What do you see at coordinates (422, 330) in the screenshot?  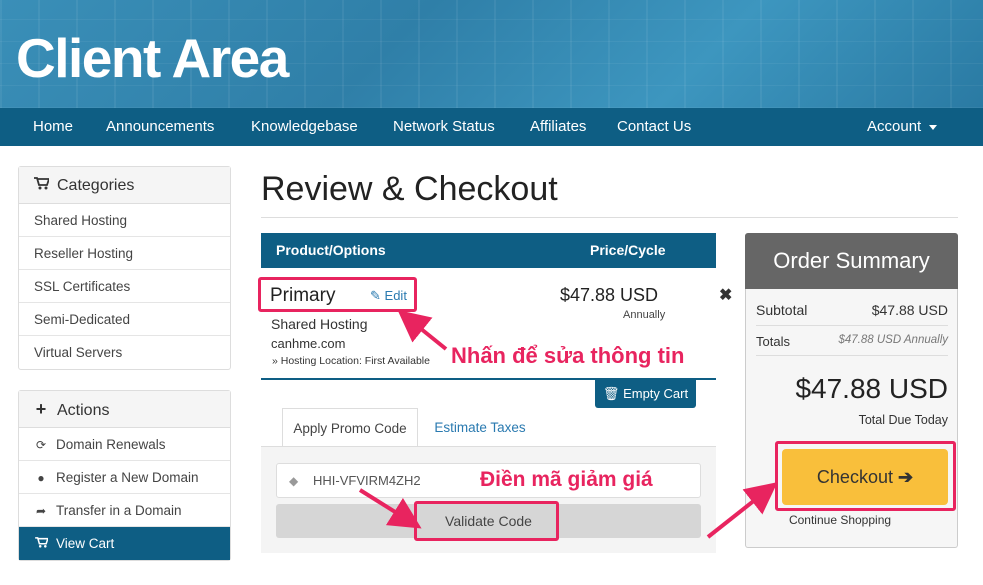 I see `arrow-to-edit` at bounding box center [422, 330].